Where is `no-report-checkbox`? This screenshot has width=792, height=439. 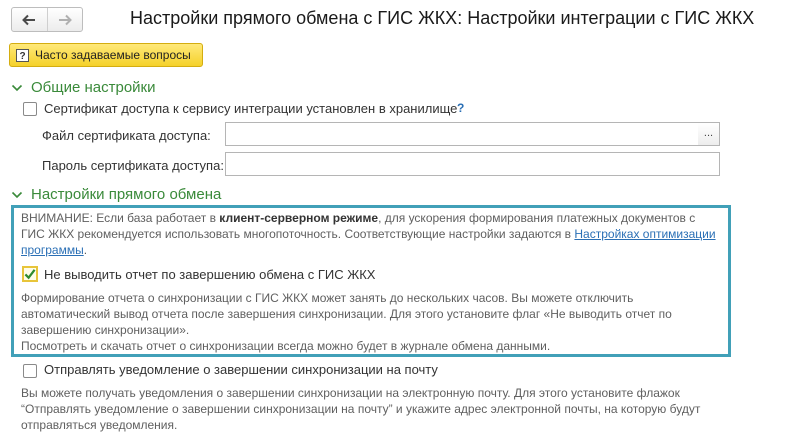 no-report-checkbox is located at coordinates (30, 274).